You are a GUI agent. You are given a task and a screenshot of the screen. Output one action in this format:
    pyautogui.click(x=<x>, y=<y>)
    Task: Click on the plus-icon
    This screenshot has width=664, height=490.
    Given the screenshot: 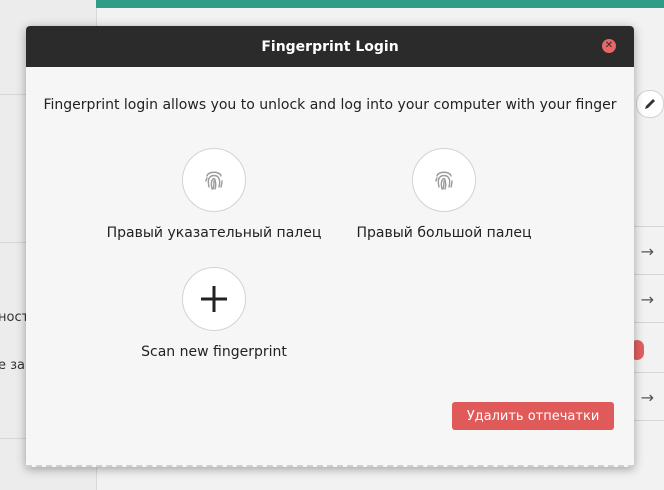 What is the action you would take?
    pyautogui.click(x=214, y=299)
    